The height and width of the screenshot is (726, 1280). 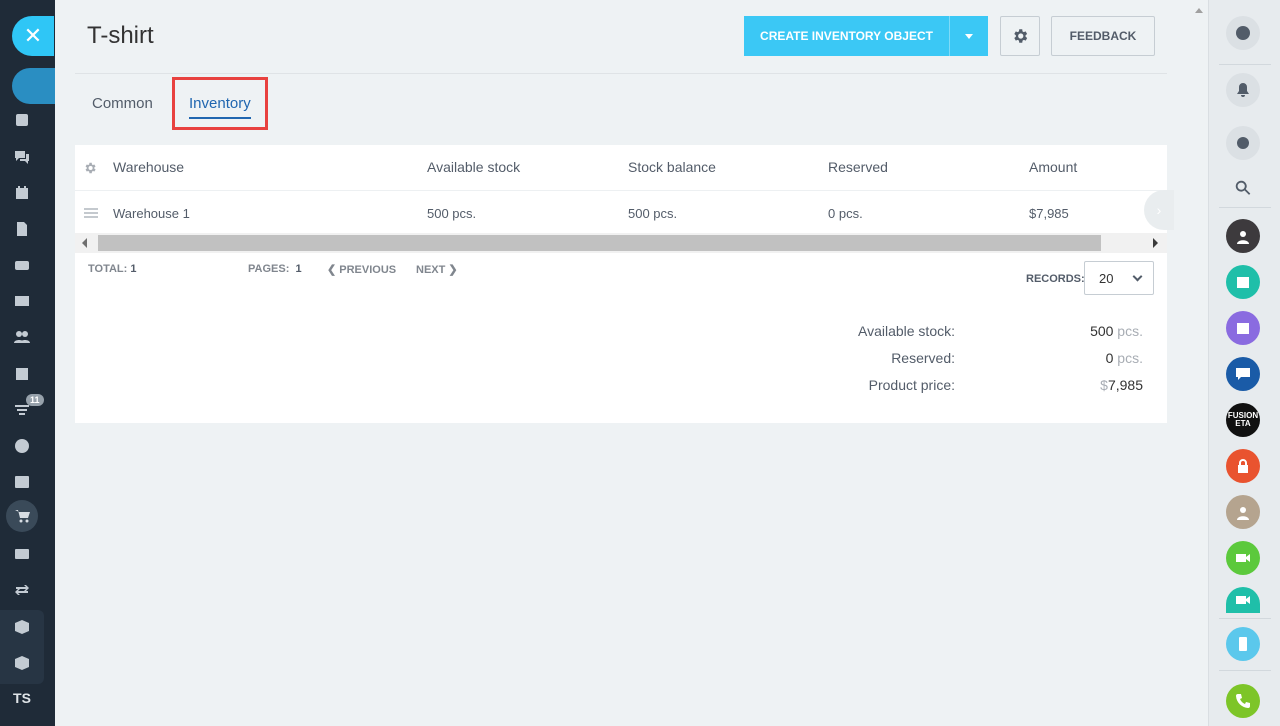 What do you see at coordinates (1106, 278) in the screenshot?
I see `records-value: 20` at bounding box center [1106, 278].